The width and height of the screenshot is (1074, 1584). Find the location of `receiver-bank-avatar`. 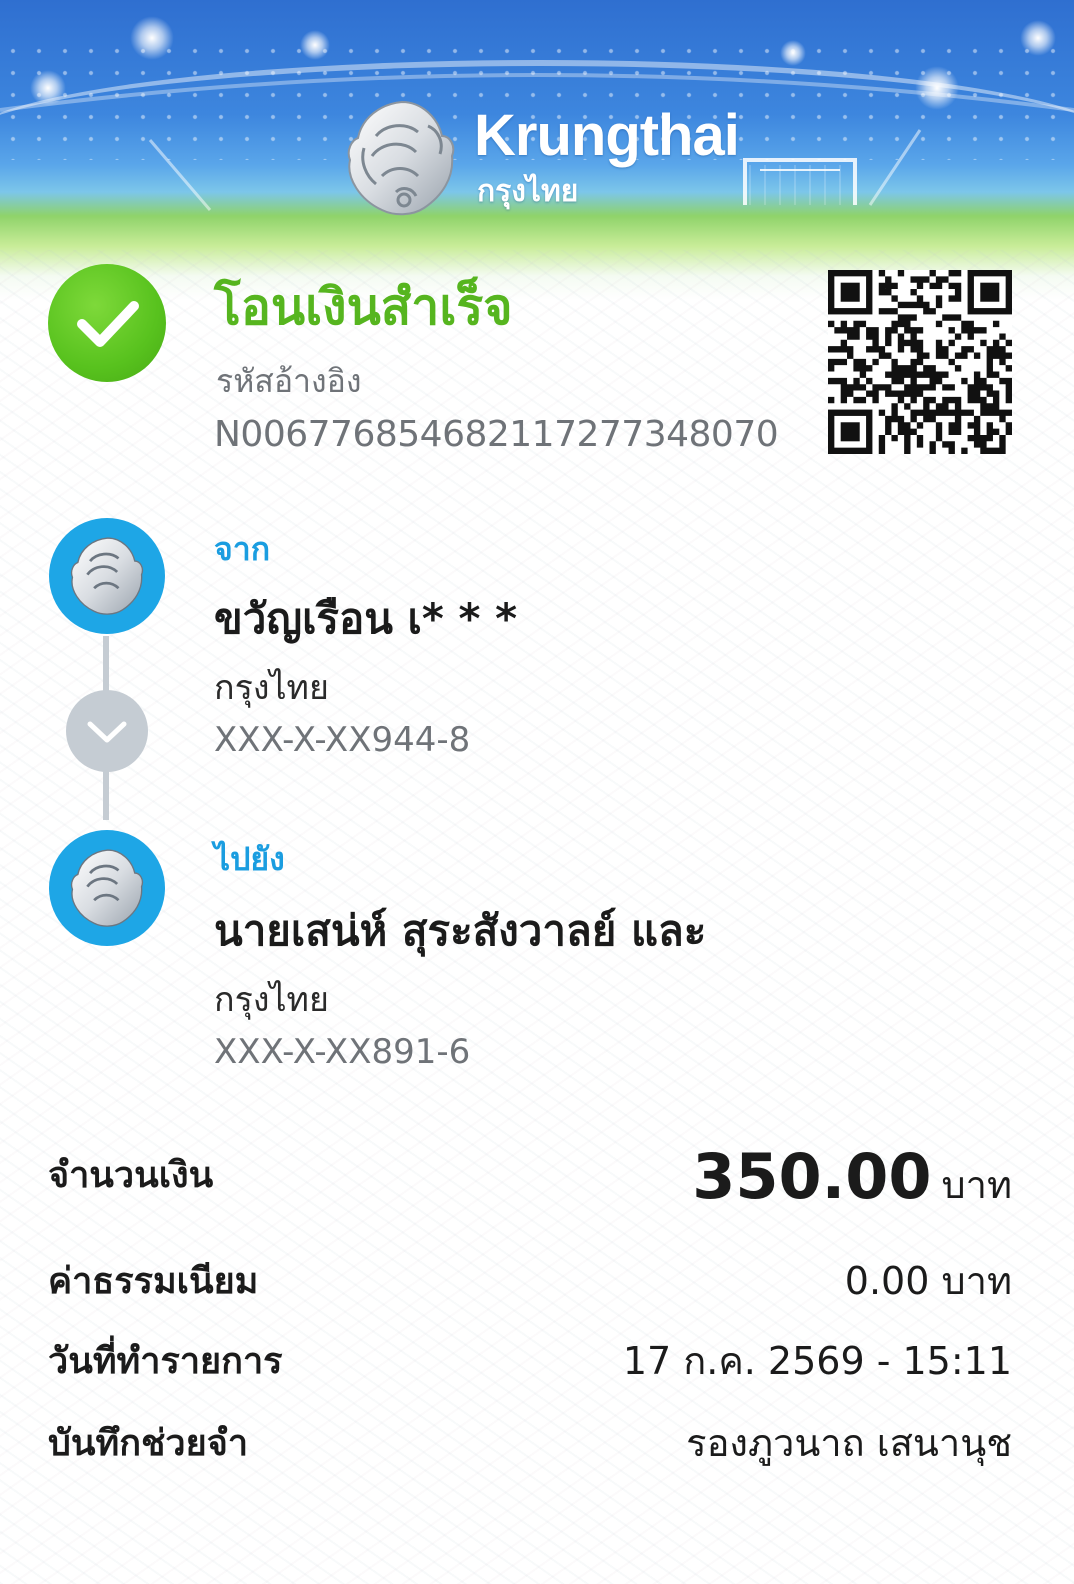

receiver-bank-avatar is located at coordinates (107, 888).